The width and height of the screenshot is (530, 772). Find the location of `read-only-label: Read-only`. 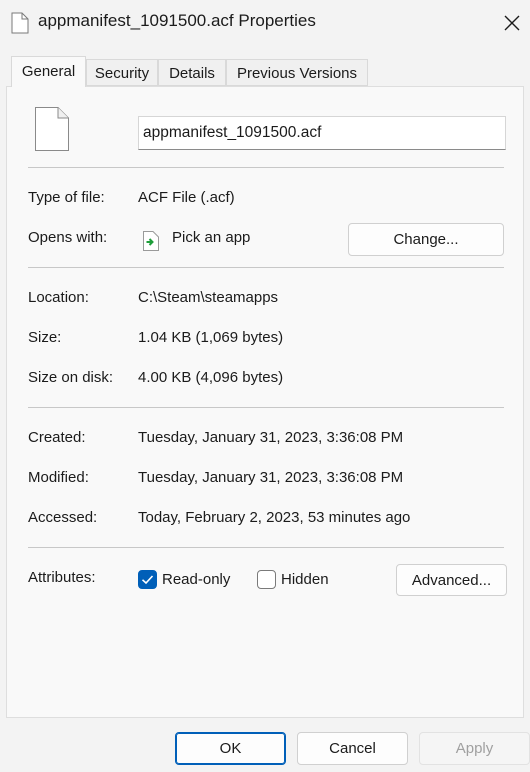

read-only-label: Read-only is located at coordinates (196, 579).